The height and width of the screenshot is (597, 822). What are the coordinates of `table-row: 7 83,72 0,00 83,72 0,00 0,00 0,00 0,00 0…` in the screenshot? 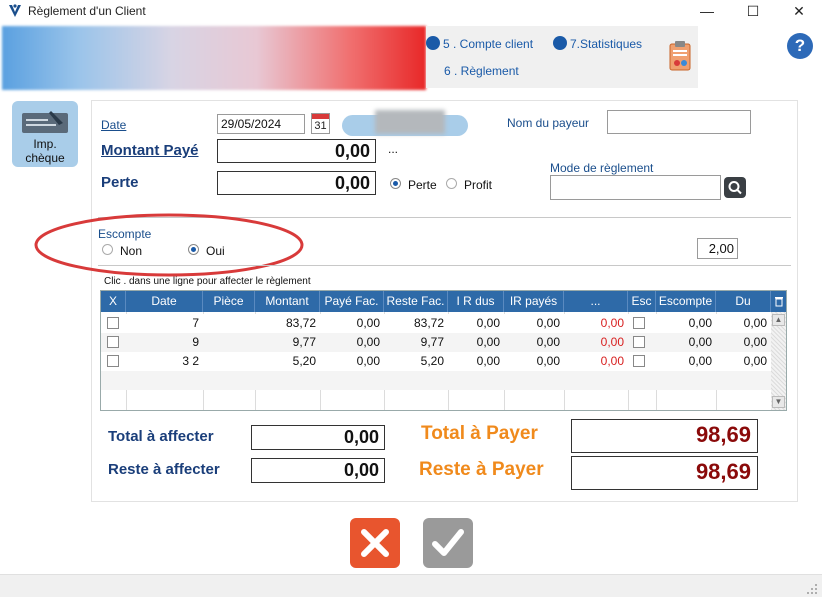 It's located at (436, 323).